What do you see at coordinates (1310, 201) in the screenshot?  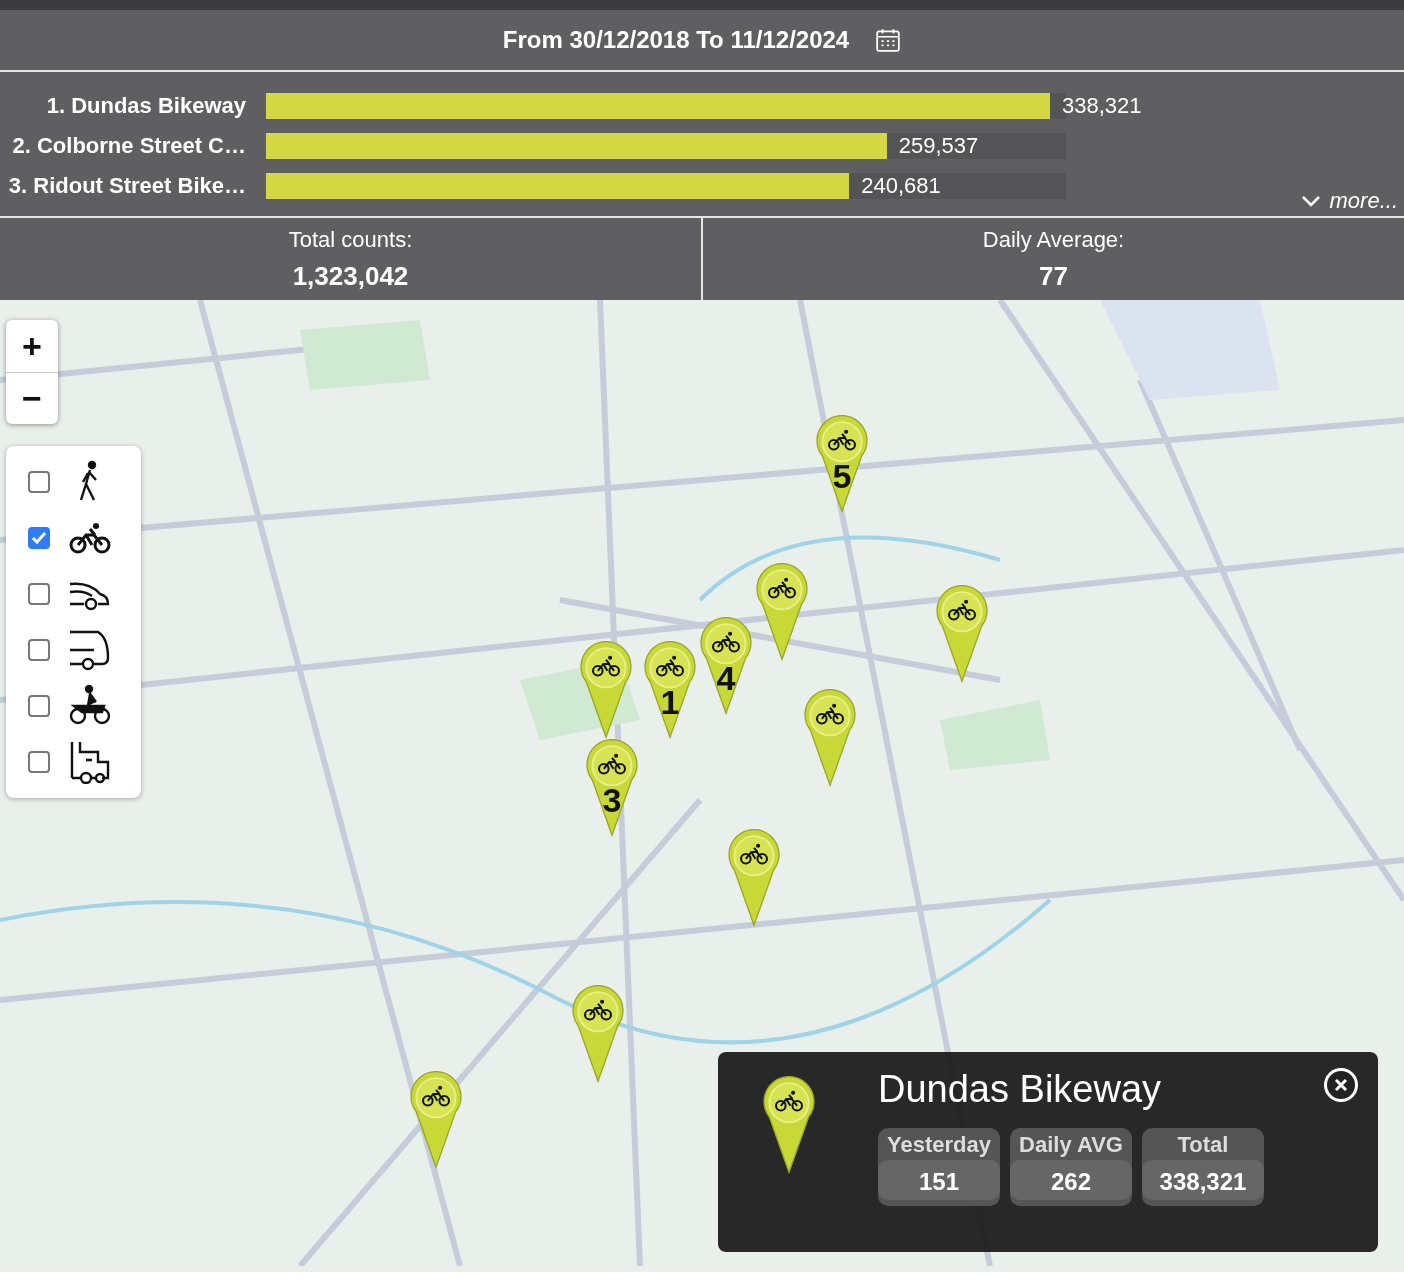 I see `chevron-icon` at bounding box center [1310, 201].